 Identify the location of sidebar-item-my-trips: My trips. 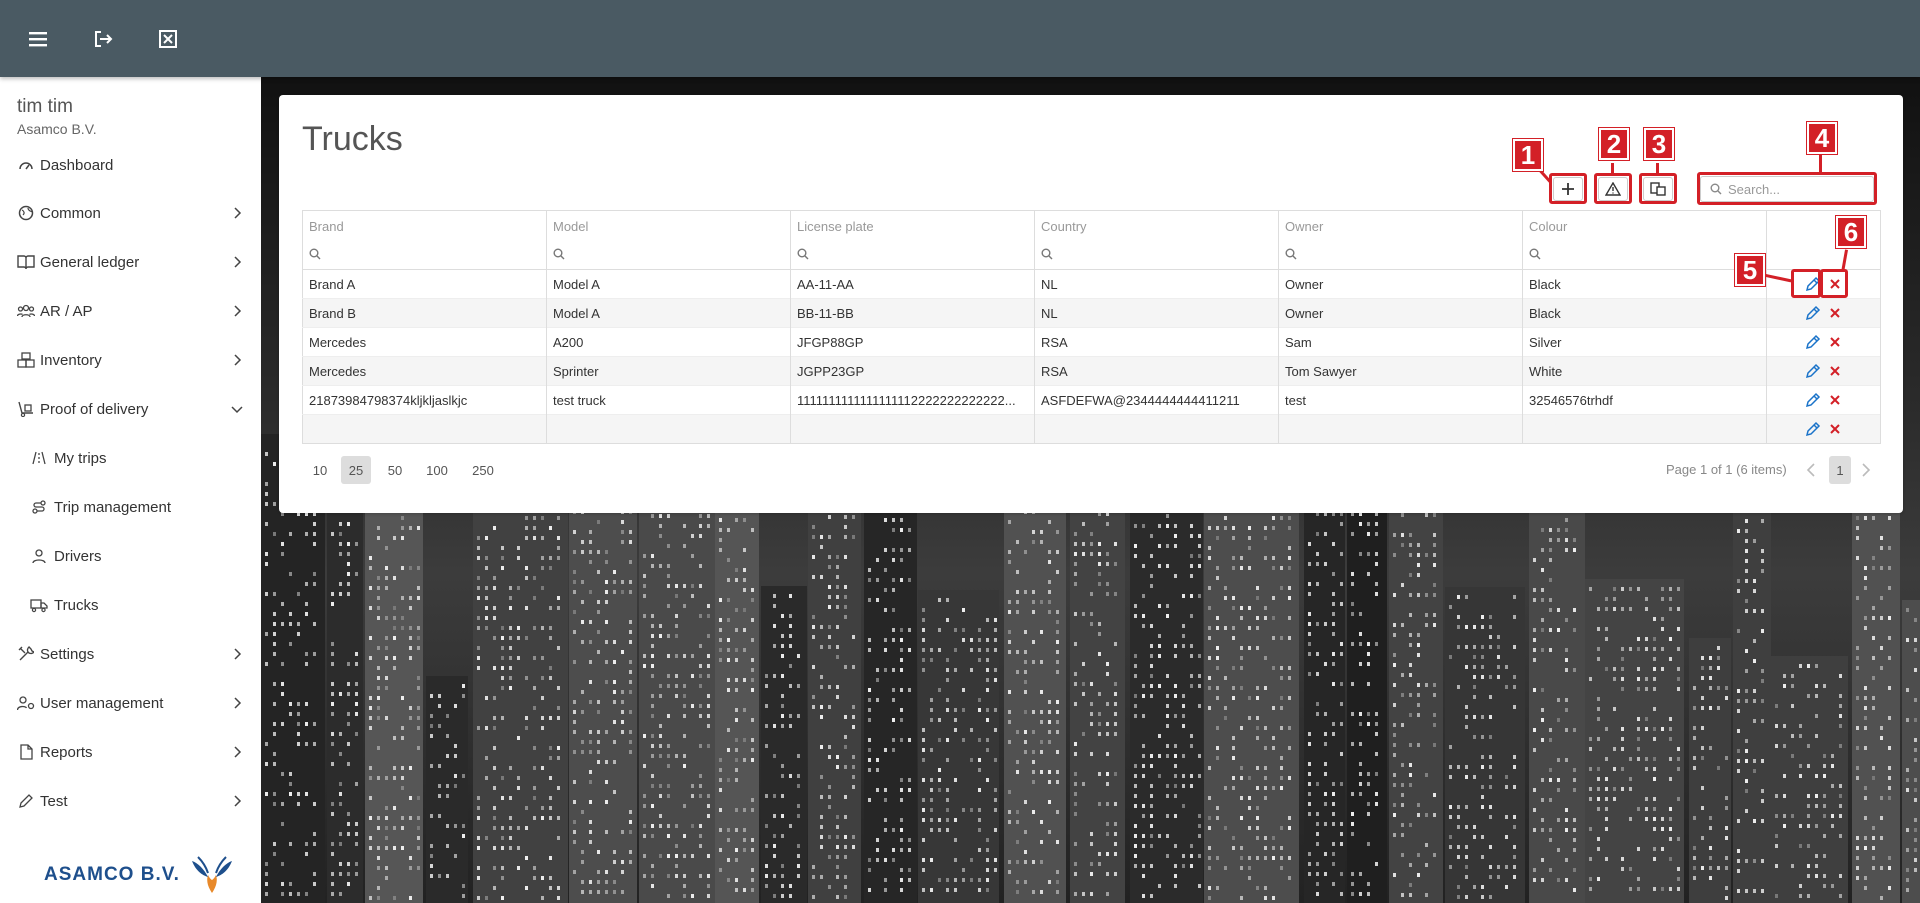
(130, 458).